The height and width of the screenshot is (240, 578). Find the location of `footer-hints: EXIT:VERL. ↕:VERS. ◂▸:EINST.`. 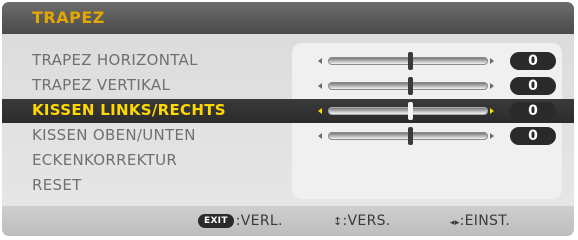

footer-hints: EXIT:VERL. ↕:VERS. ◂▸:EINST. is located at coordinates (288, 221).